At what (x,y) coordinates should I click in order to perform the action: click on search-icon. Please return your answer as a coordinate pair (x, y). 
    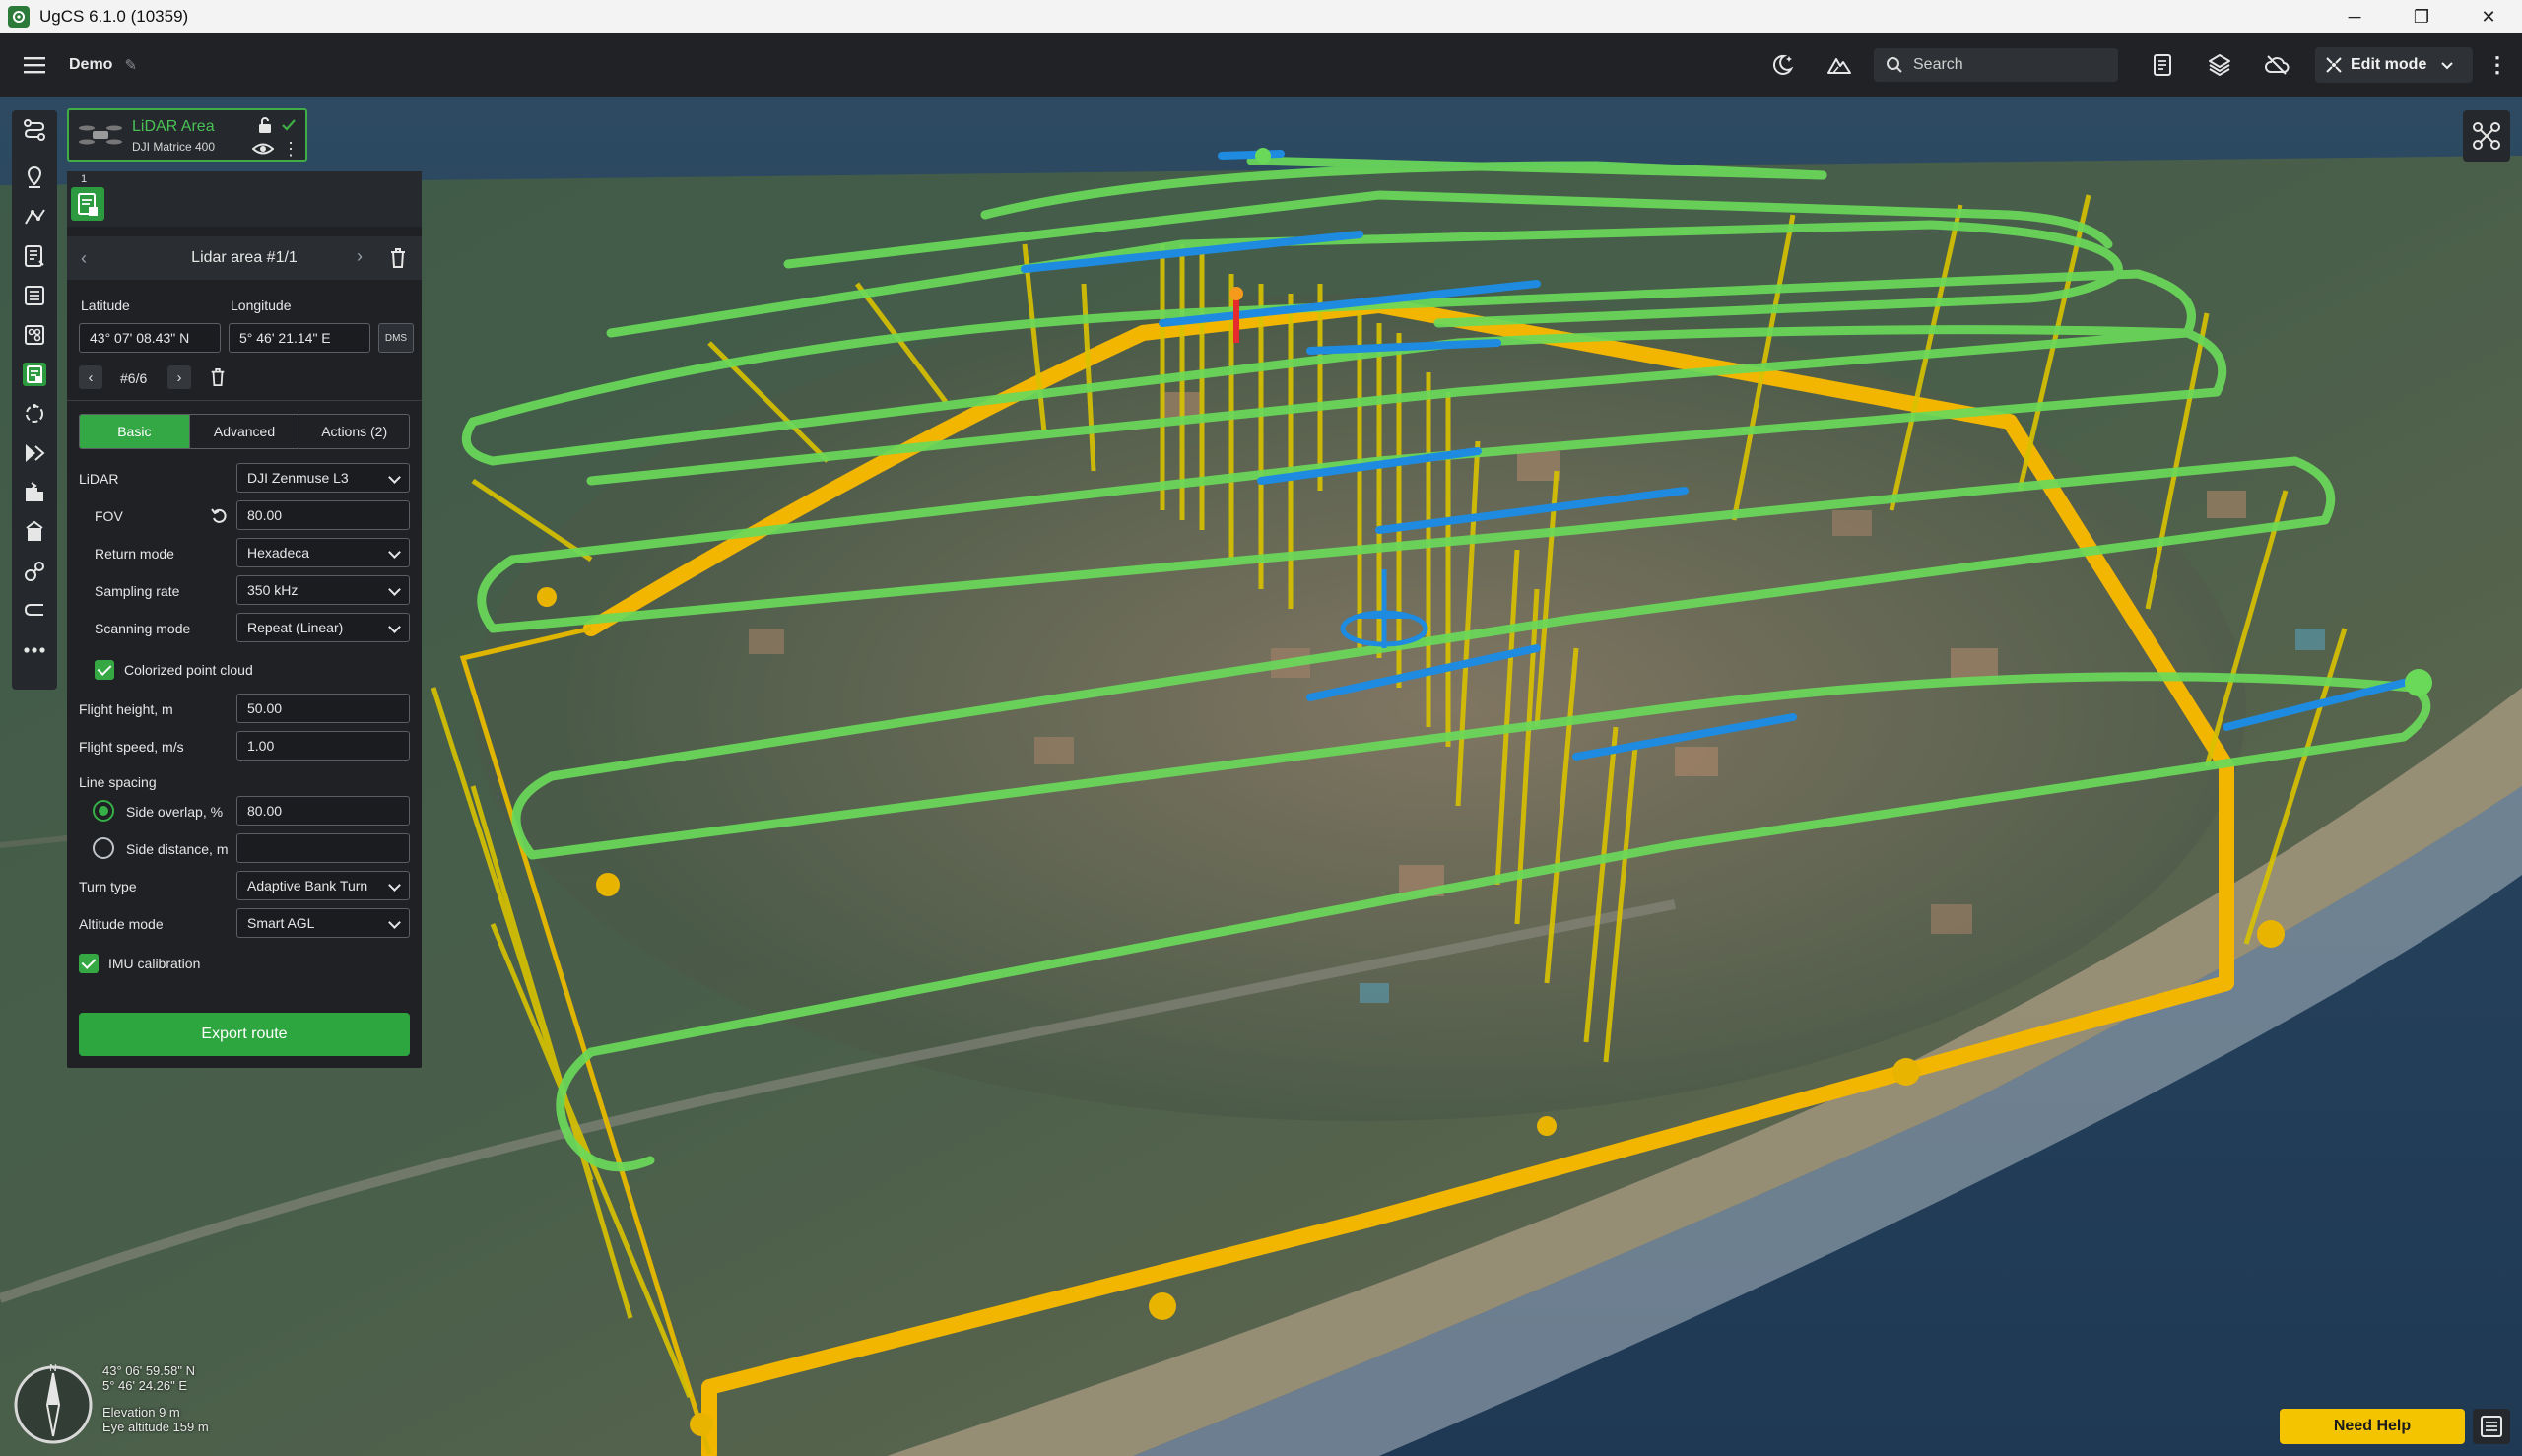
    Looking at the image, I should click on (1894, 65).